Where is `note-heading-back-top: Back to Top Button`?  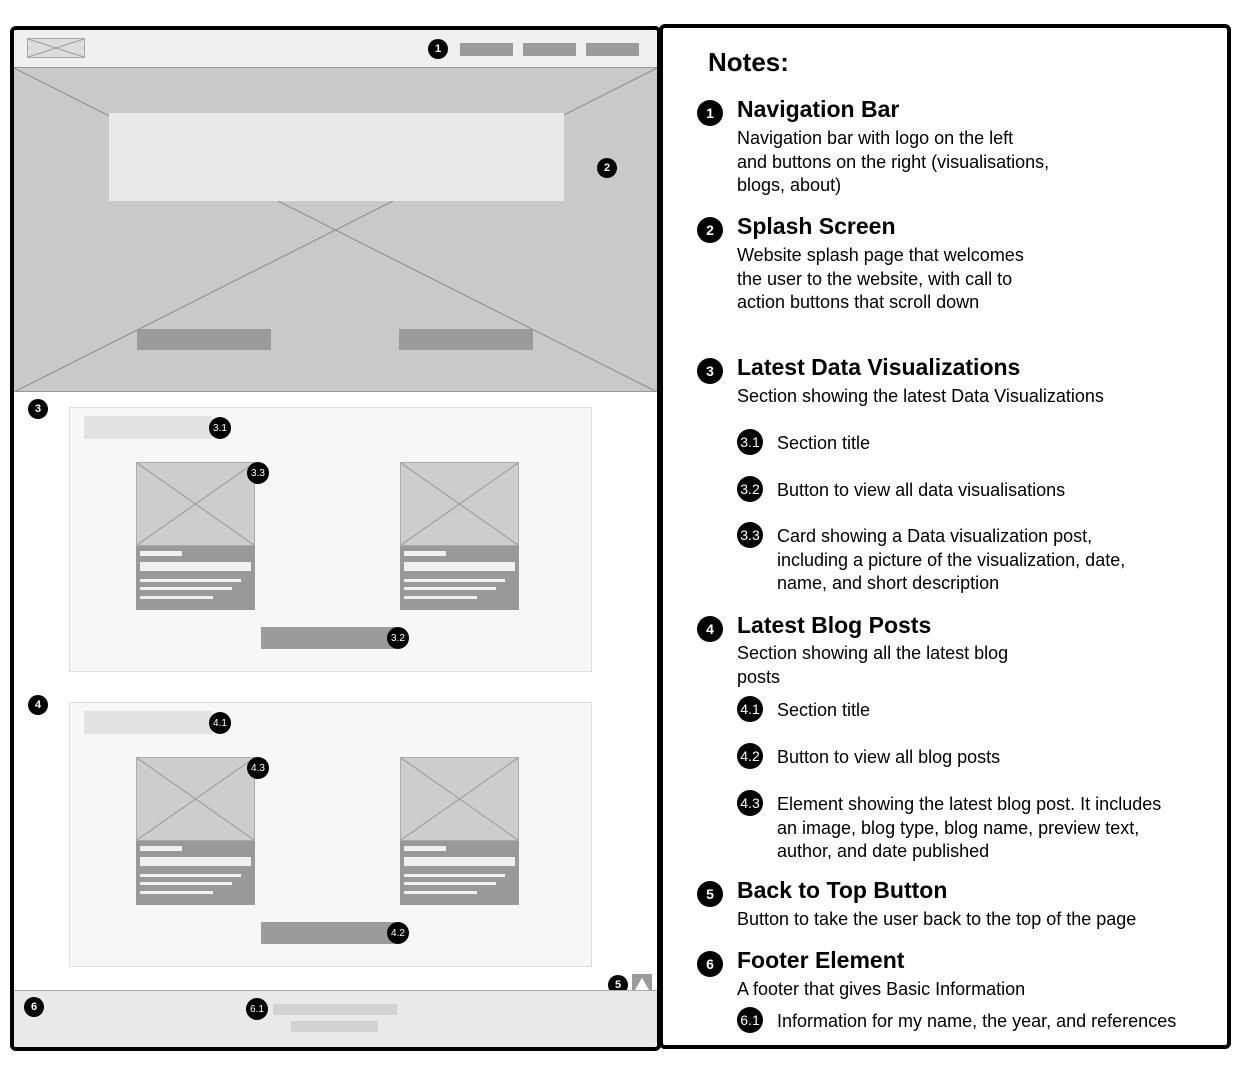 note-heading-back-top: Back to Top Button is located at coordinates (842, 890).